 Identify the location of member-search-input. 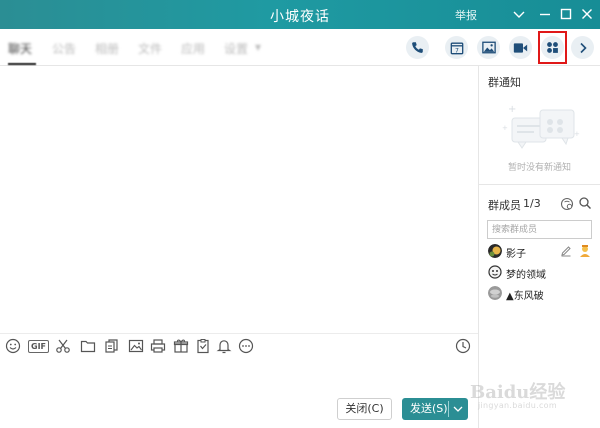
(539, 229).